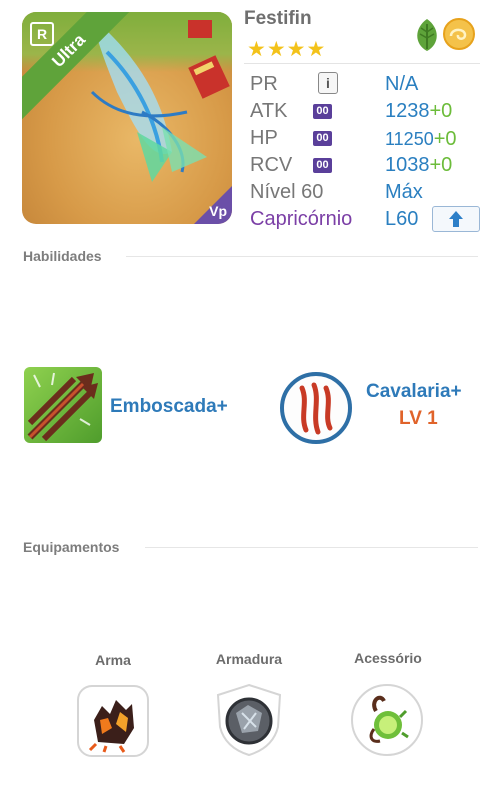 The image size is (501, 800). I want to click on skills-divider, so click(302, 256).